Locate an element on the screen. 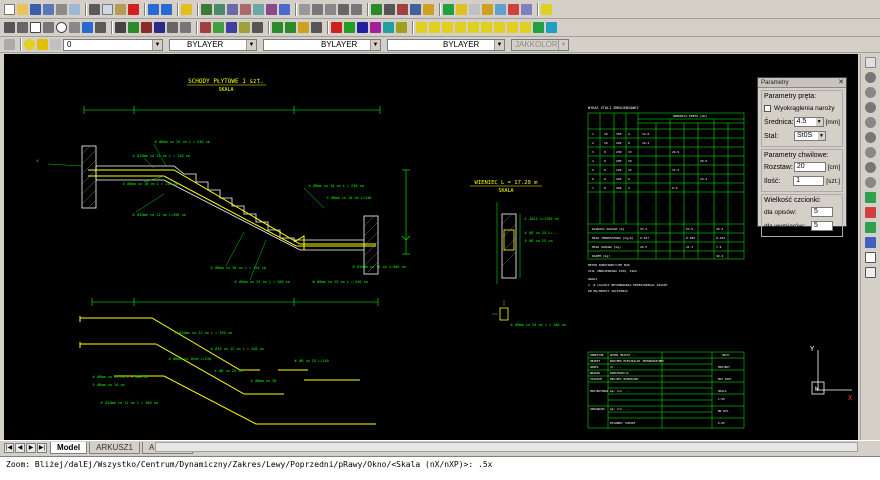 This screenshot has width=880, height=480. zoom-in-icon is located at coordinates (277, 27).